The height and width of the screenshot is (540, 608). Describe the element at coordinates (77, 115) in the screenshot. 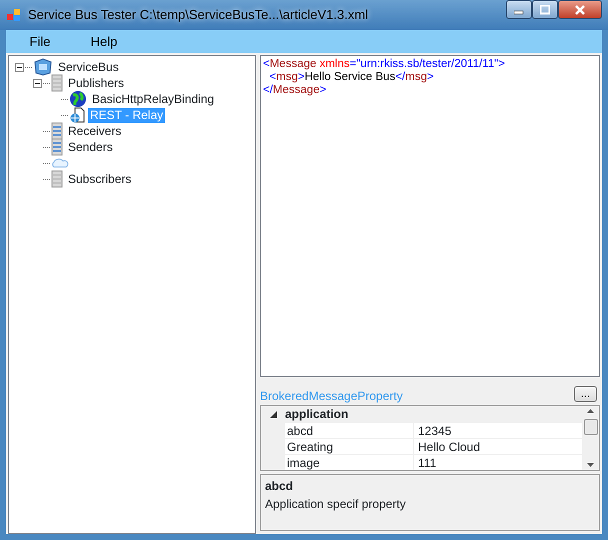

I see `document-icon` at that location.